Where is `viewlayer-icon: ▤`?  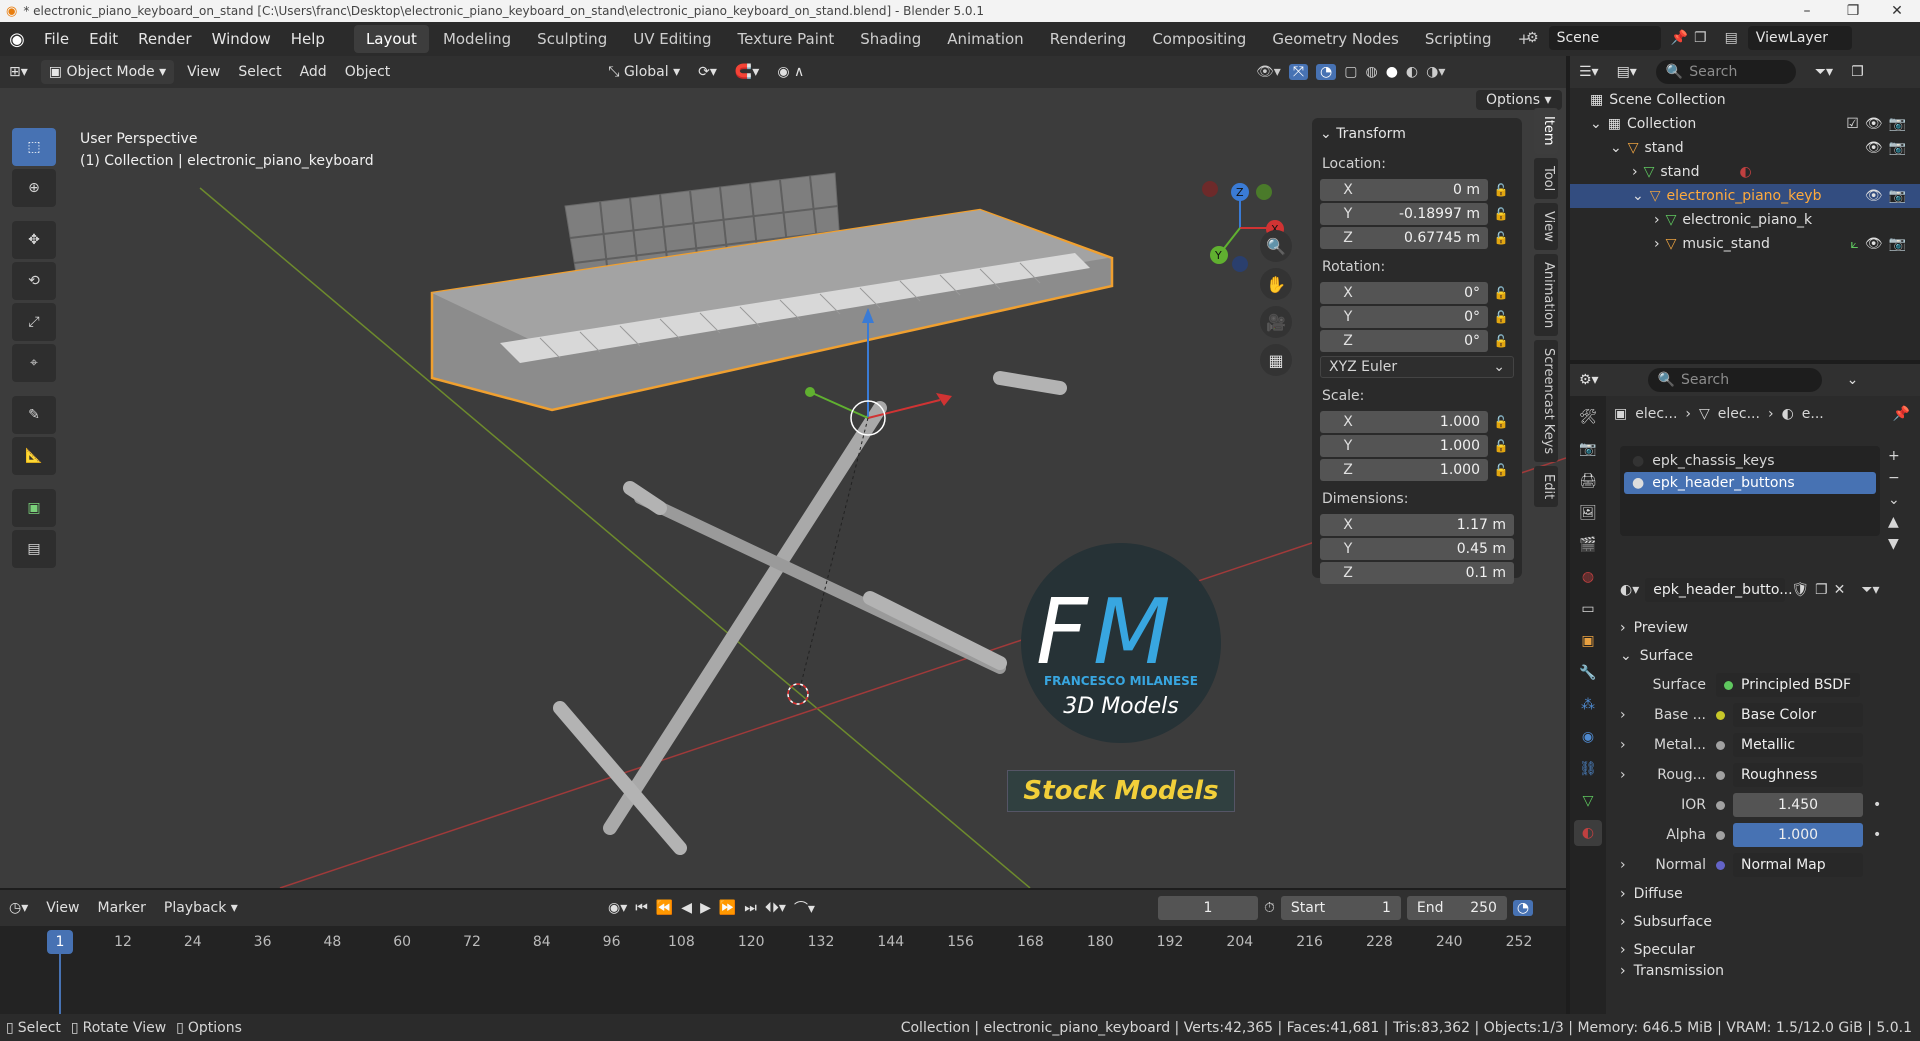
viewlayer-icon: ▤ is located at coordinates (1731, 38).